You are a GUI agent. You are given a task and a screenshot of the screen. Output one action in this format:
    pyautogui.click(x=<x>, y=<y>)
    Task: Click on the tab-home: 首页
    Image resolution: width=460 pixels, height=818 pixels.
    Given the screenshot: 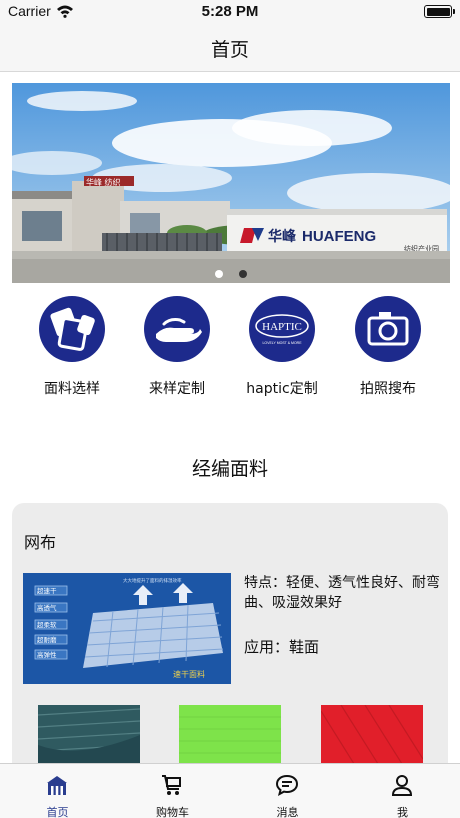 What is the action you would take?
    pyautogui.click(x=57, y=791)
    